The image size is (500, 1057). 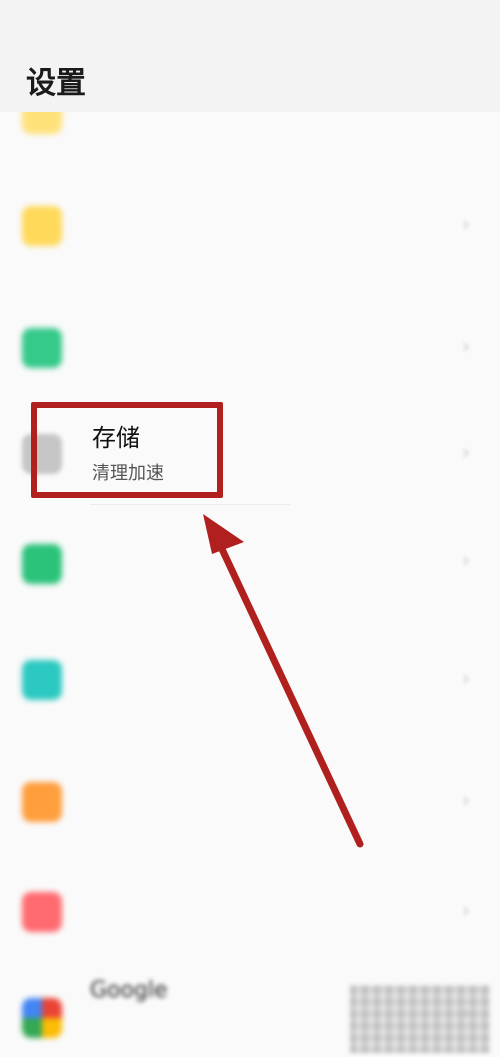 I want to click on divider, so click(x=190, y=504).